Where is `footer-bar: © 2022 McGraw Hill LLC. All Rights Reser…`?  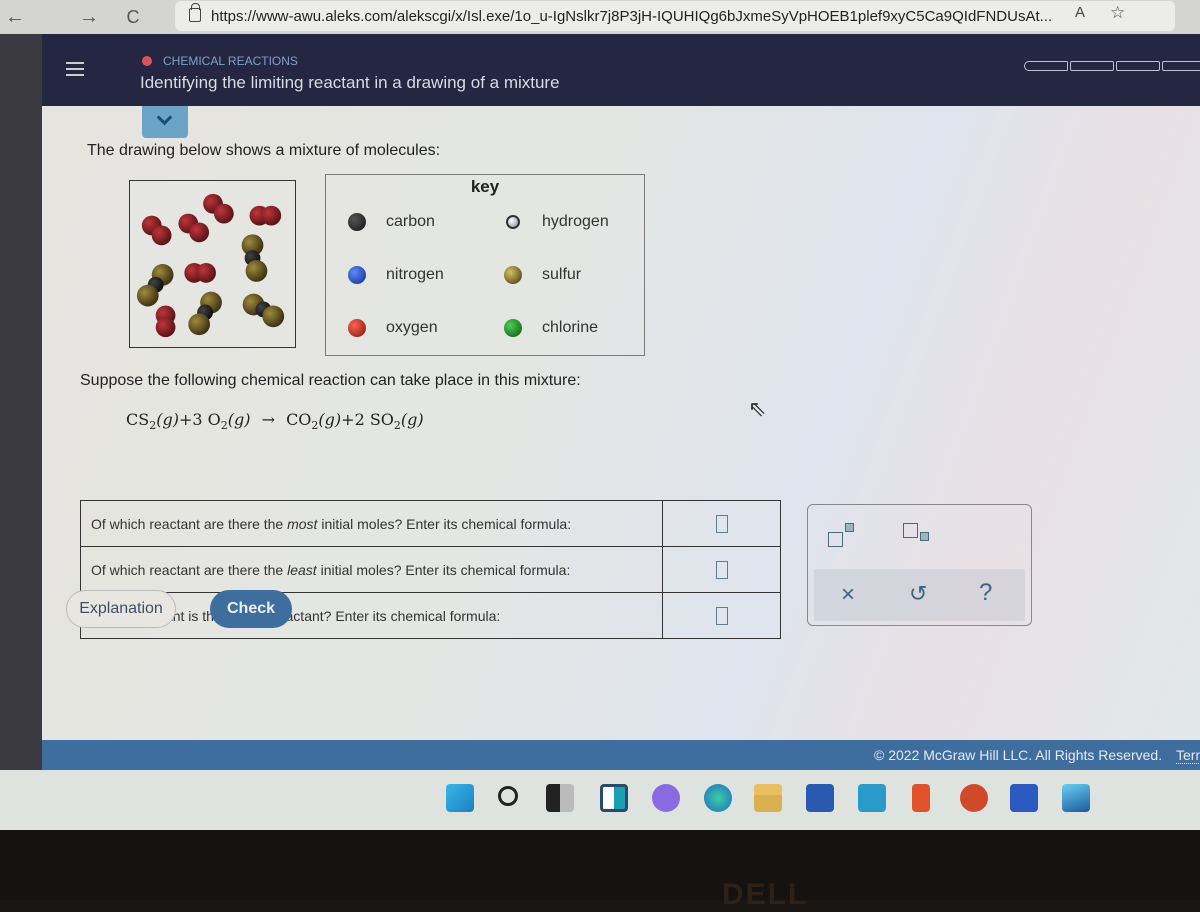 footer-bar: © 2022 McGraw Hill LLC. All Rights Reser… is located at coordinates (621, 755).